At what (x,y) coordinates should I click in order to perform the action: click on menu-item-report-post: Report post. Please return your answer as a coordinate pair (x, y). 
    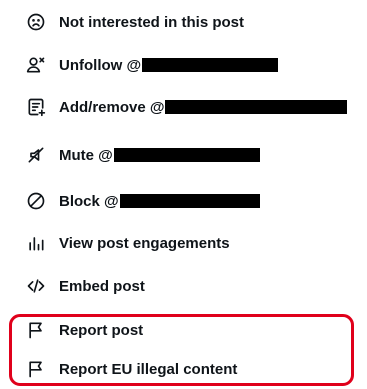
    Looking at the image, I should click on (183, 330).